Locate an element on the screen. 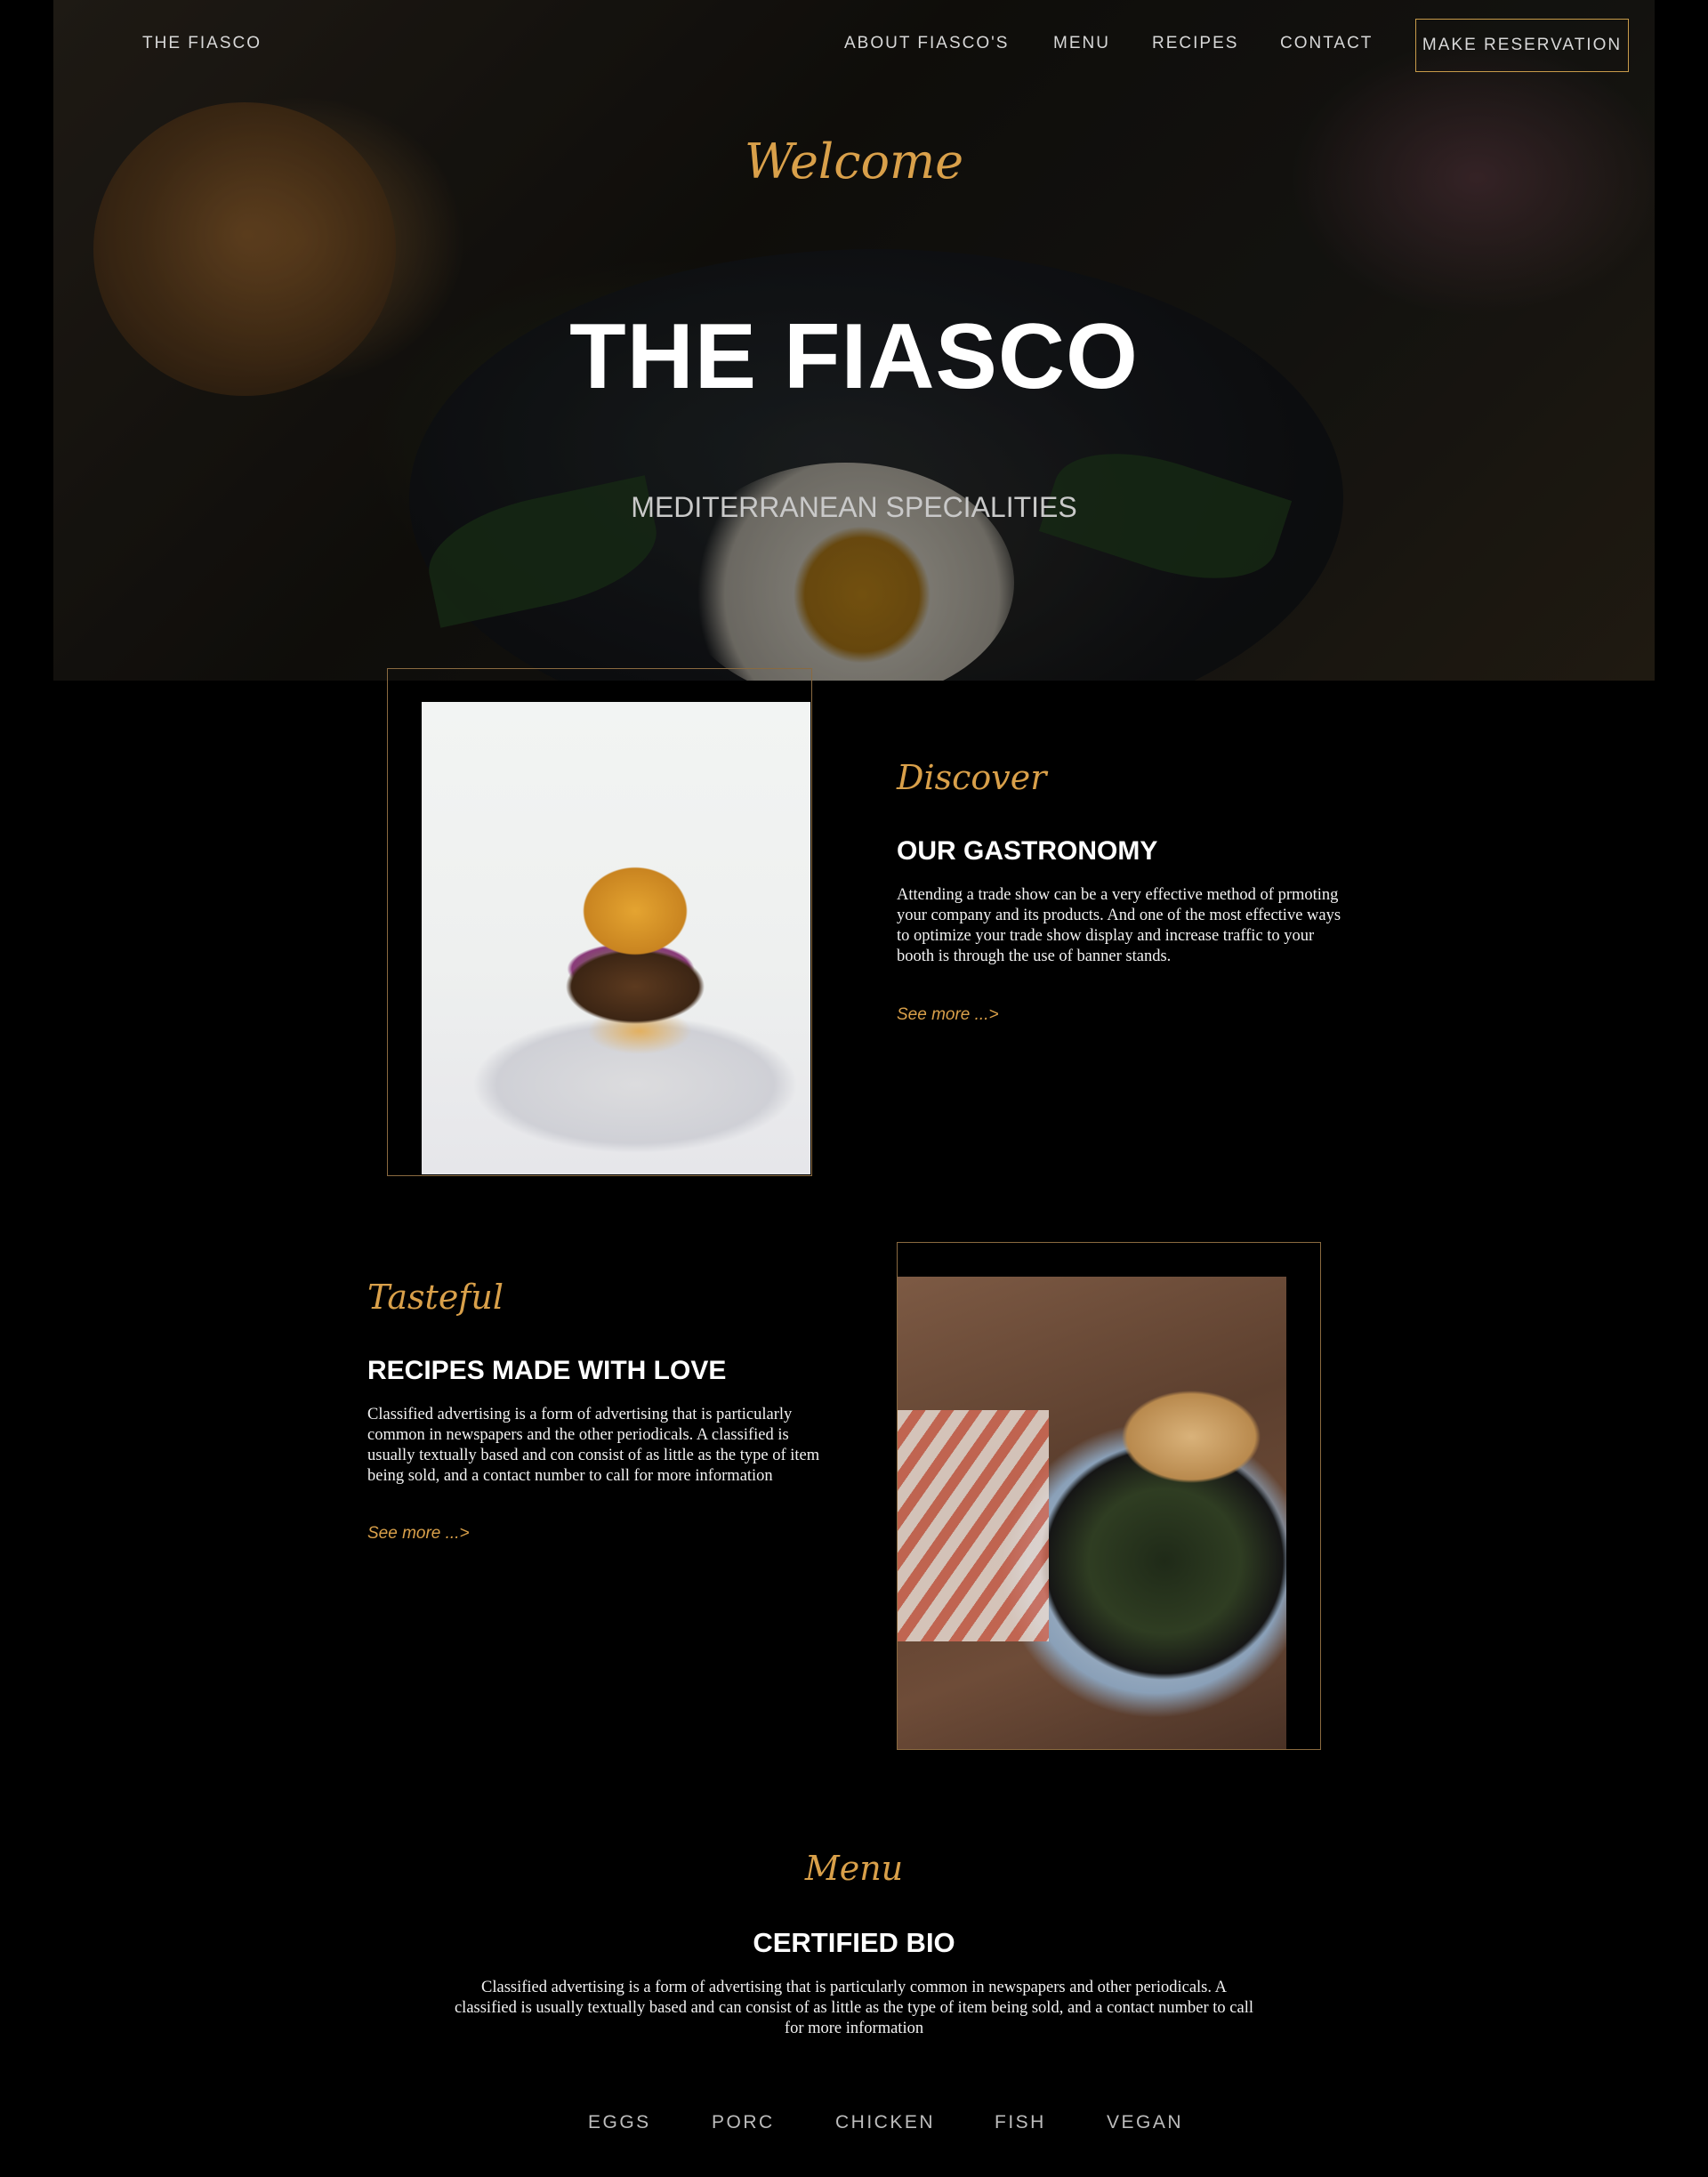 The width and height of the screenshot is (1708, 2177). nav-link-menu: MENU is located at coordinates (1081, 43).